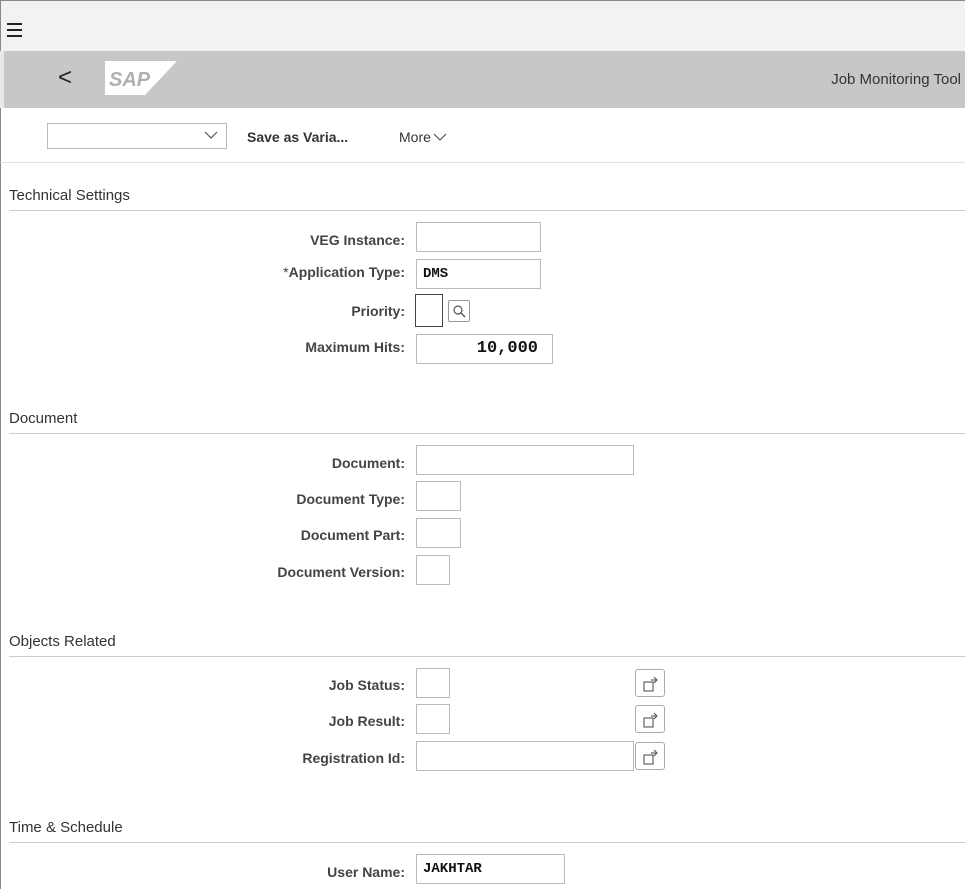 This screenshot has height=889, width=965. What do you see at coordinates (137, 136) in the screenshot?
I see `variant-select` at bounding box center [137, 136].